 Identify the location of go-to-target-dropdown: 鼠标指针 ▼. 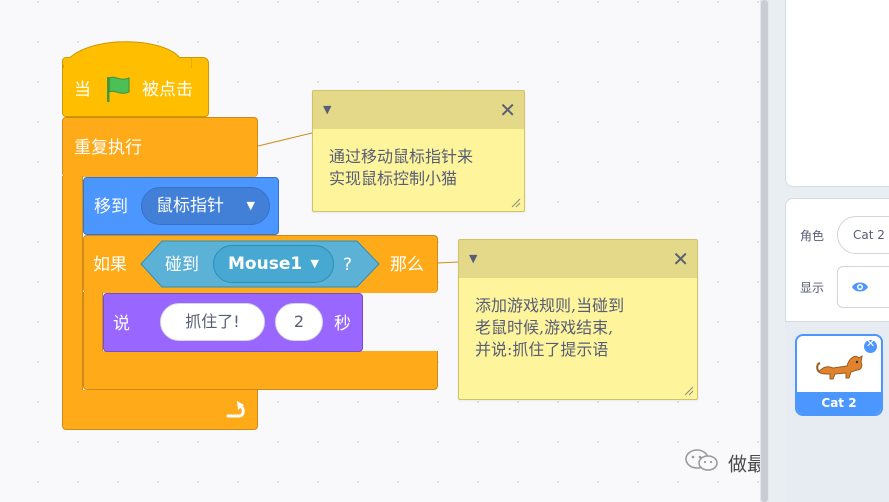
(205, 206).